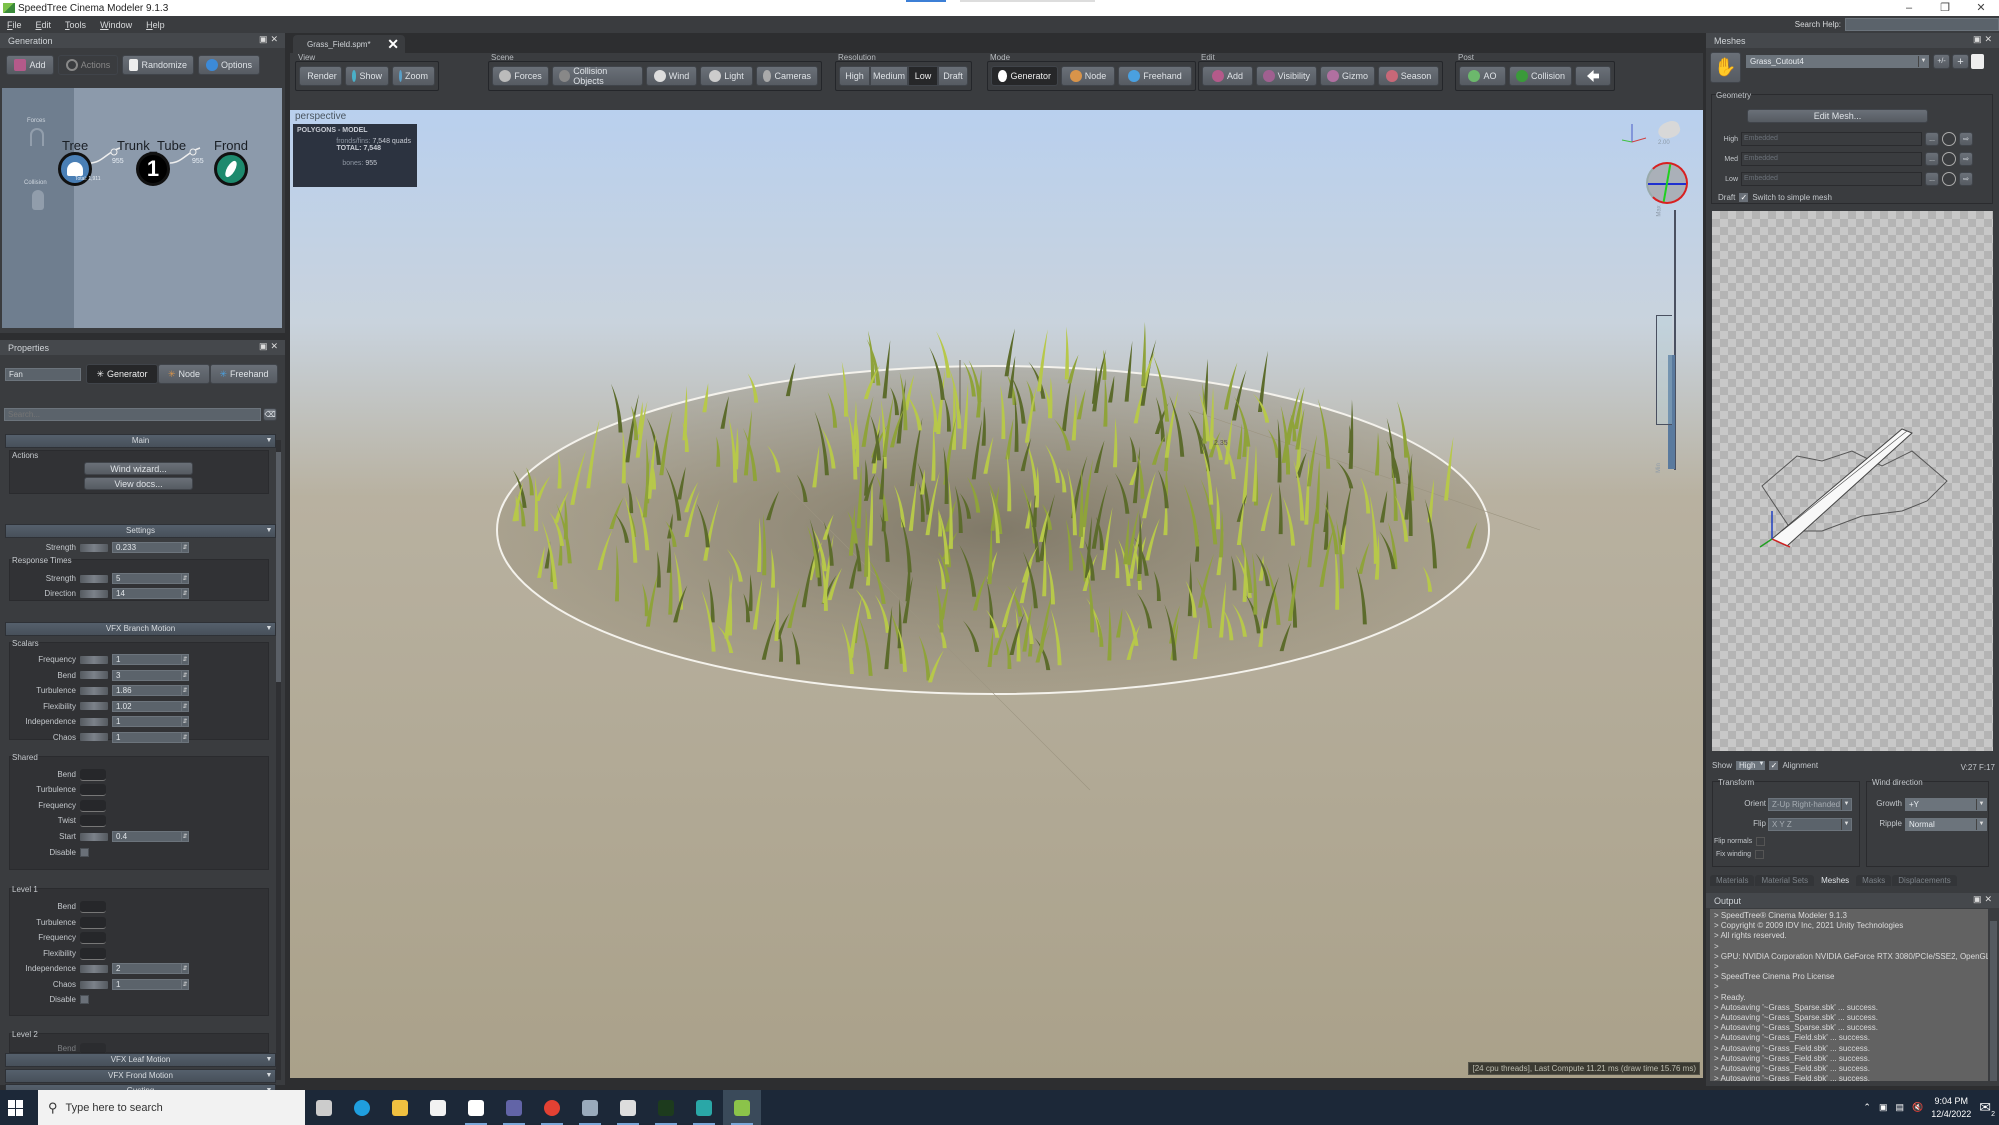  Describe the element at coordinates (520, 76) in the screenshot. I see `toolbar-forces-button: Forces` at that location.